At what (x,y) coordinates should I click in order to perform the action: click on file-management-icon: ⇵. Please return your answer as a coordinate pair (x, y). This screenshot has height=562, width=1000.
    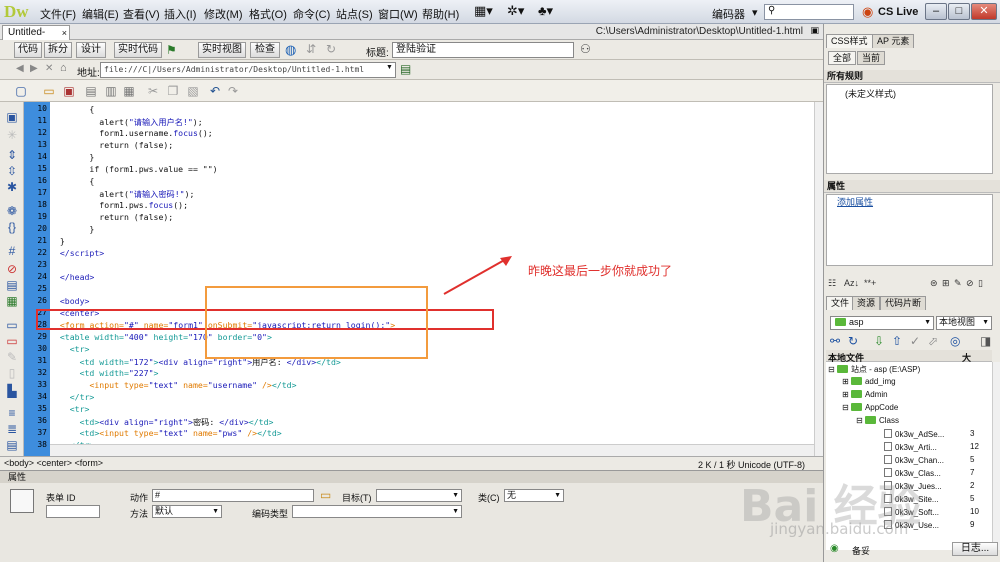
    Looking at the image, I should click on (311, 49).